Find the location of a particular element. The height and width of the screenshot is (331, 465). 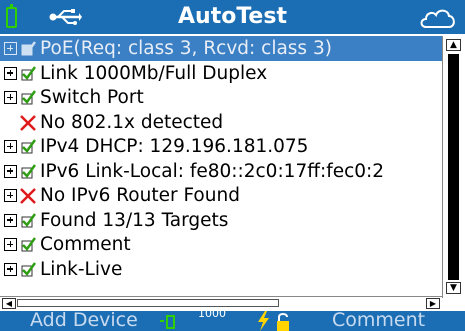

result-row: Found 13/13 Targets is located at coordinates (221, 220).